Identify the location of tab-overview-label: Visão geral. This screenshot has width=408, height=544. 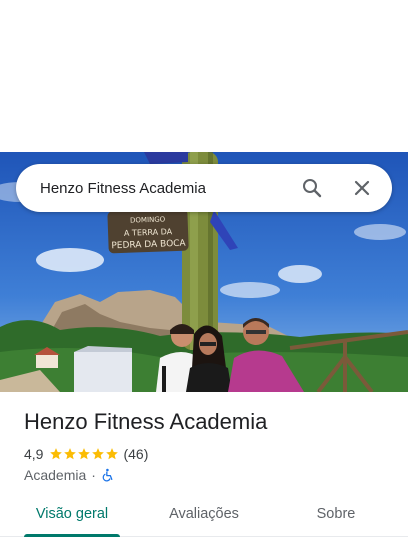
(72, 514).